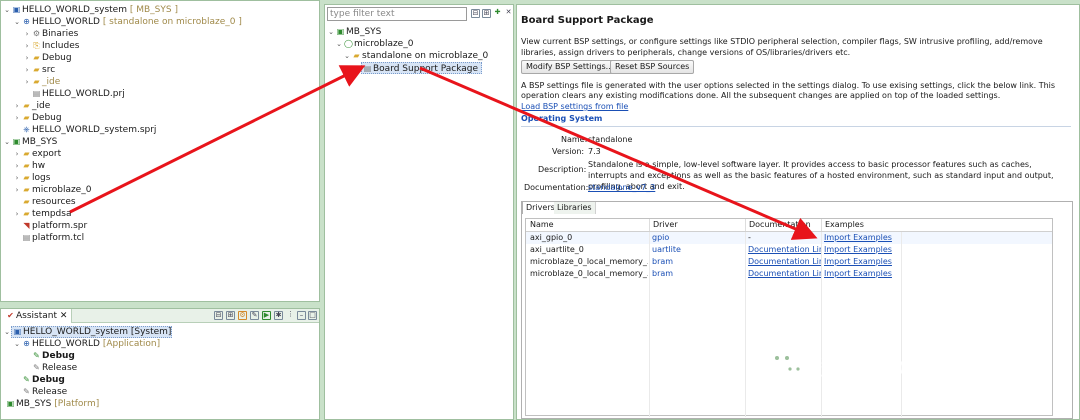 Image resolution: width=1080 pixels, height=420 pixels. I want to click on column-header-name: Name, so click(585, 225).